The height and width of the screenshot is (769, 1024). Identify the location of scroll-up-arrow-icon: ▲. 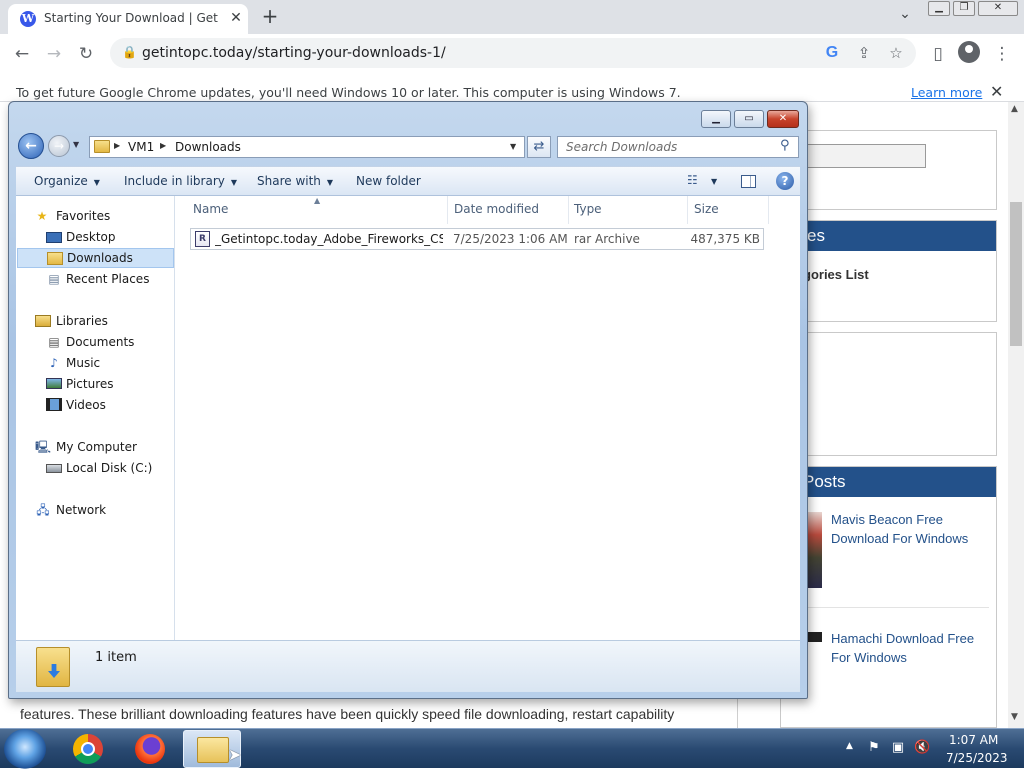
(1014, 109).